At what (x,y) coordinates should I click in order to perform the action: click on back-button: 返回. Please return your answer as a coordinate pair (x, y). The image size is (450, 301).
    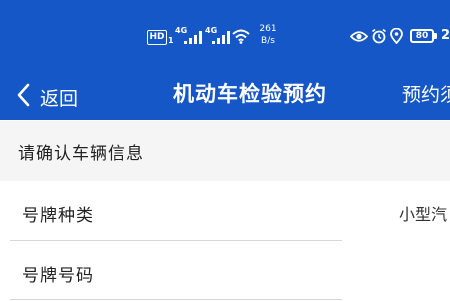
    Looking at the image, I should click on (54, 96).